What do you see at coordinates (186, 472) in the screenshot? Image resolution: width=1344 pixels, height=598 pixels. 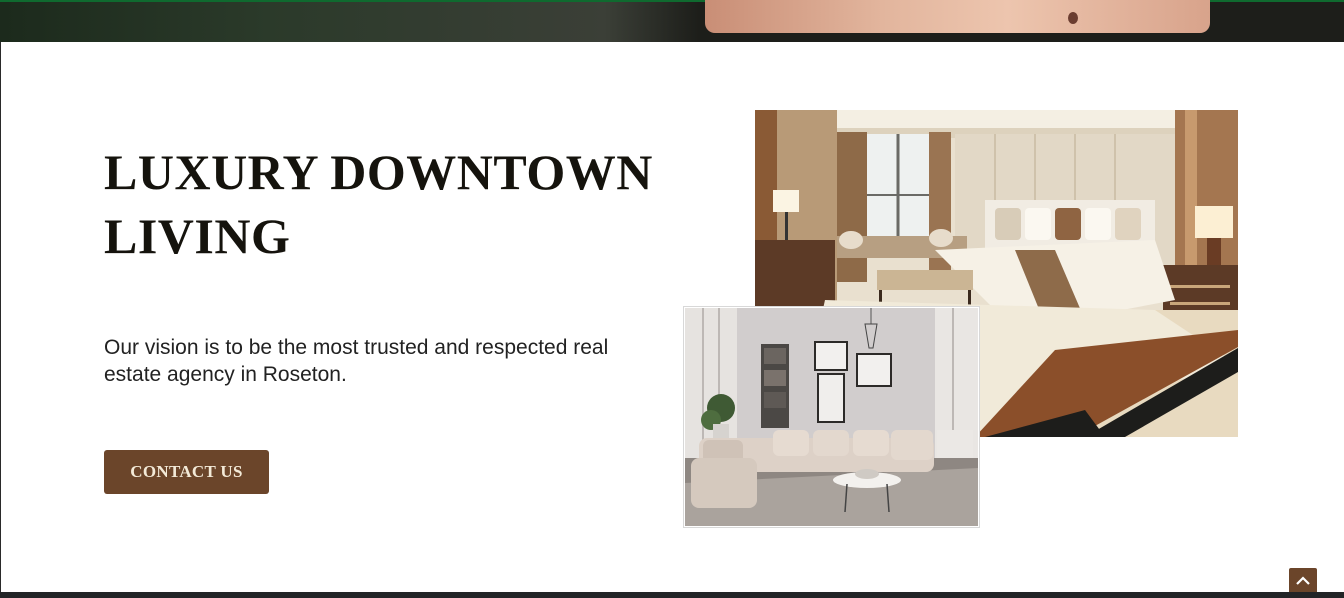 I see `contact-us-button: CONTACT US` at bounding box center [186, 472].